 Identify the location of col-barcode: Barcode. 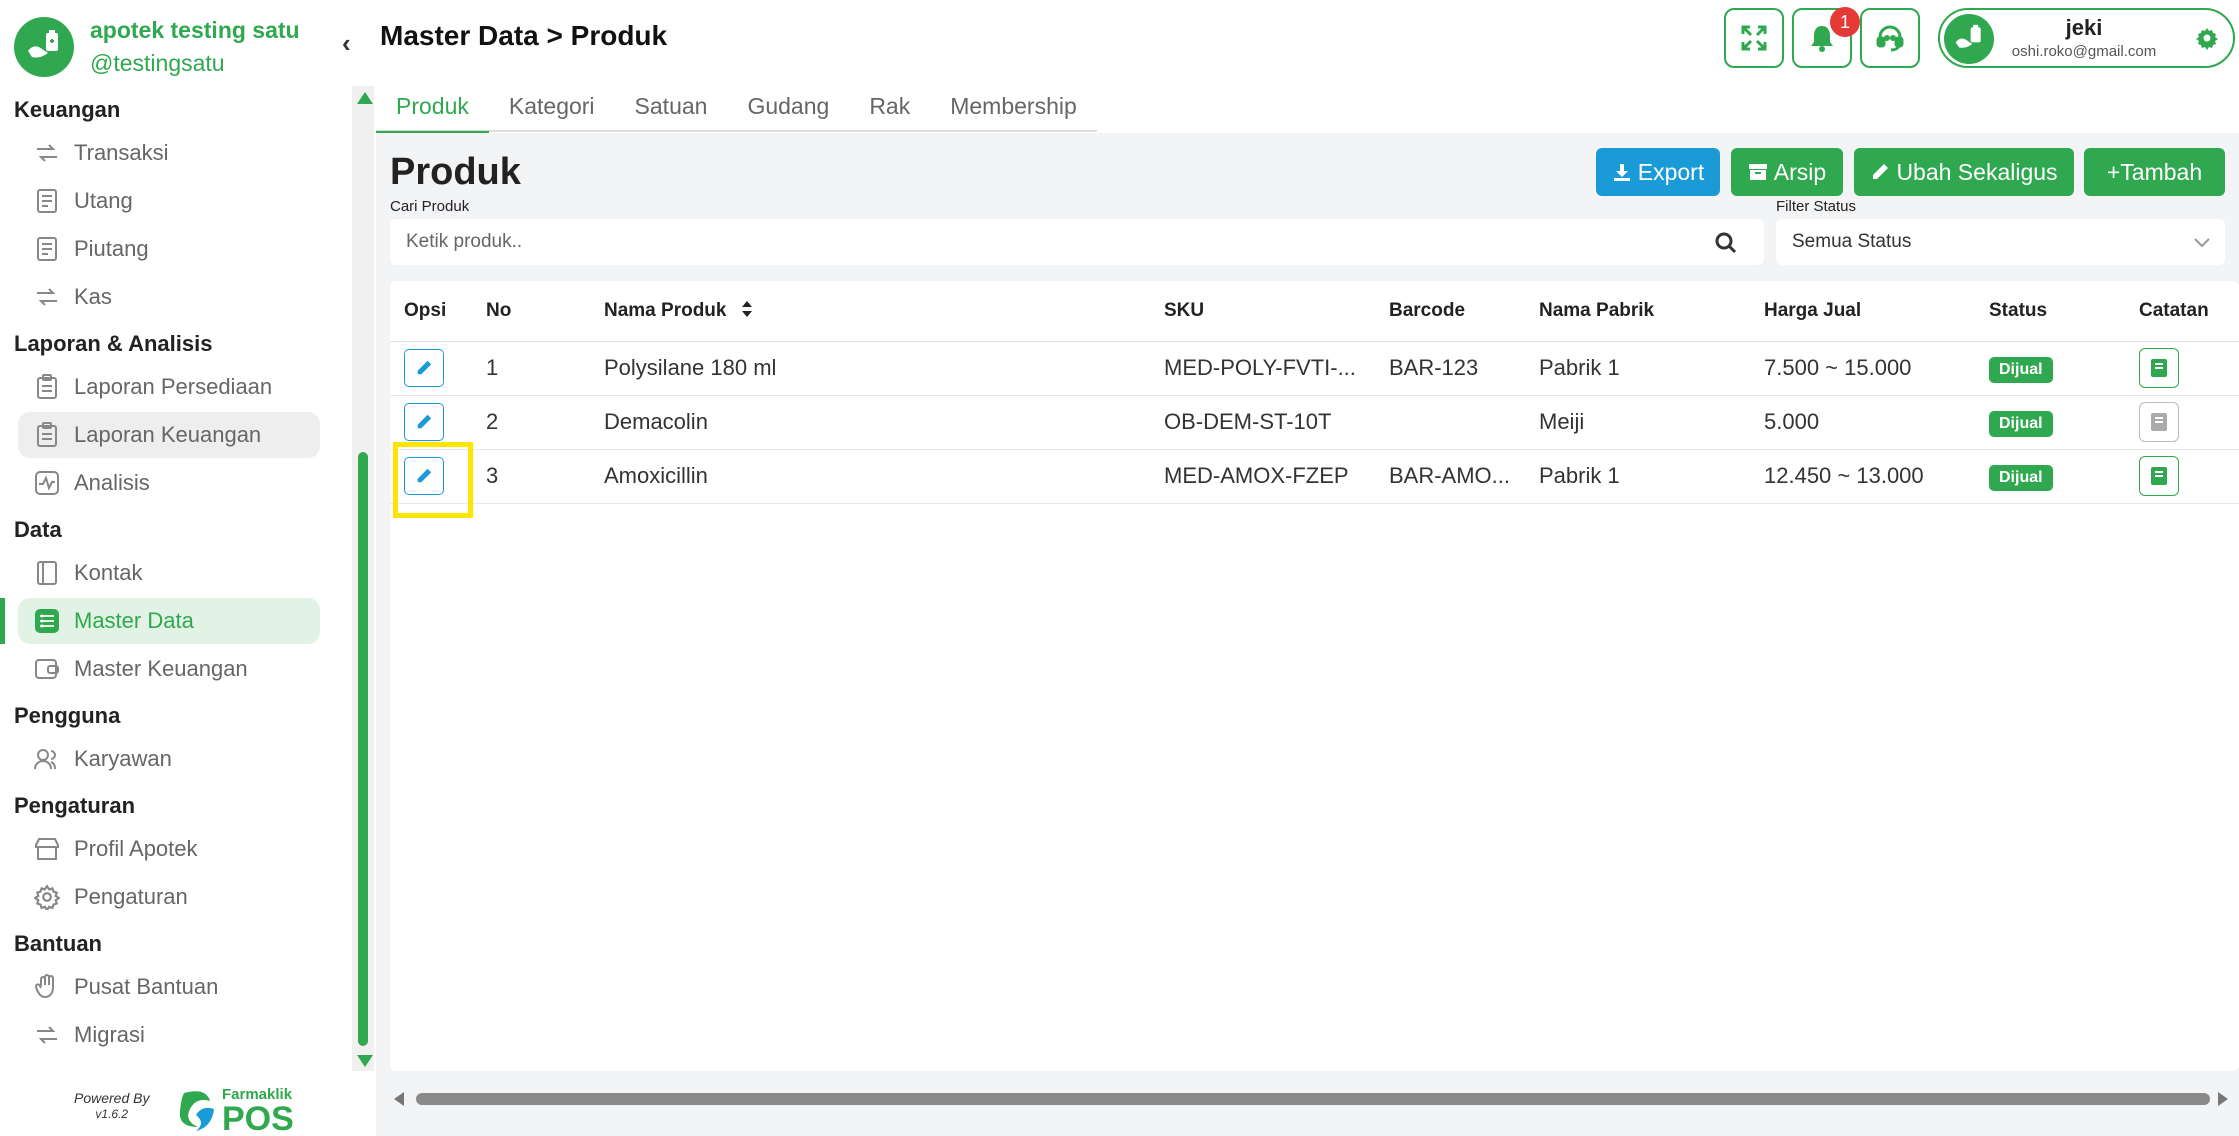
(1460, 311).